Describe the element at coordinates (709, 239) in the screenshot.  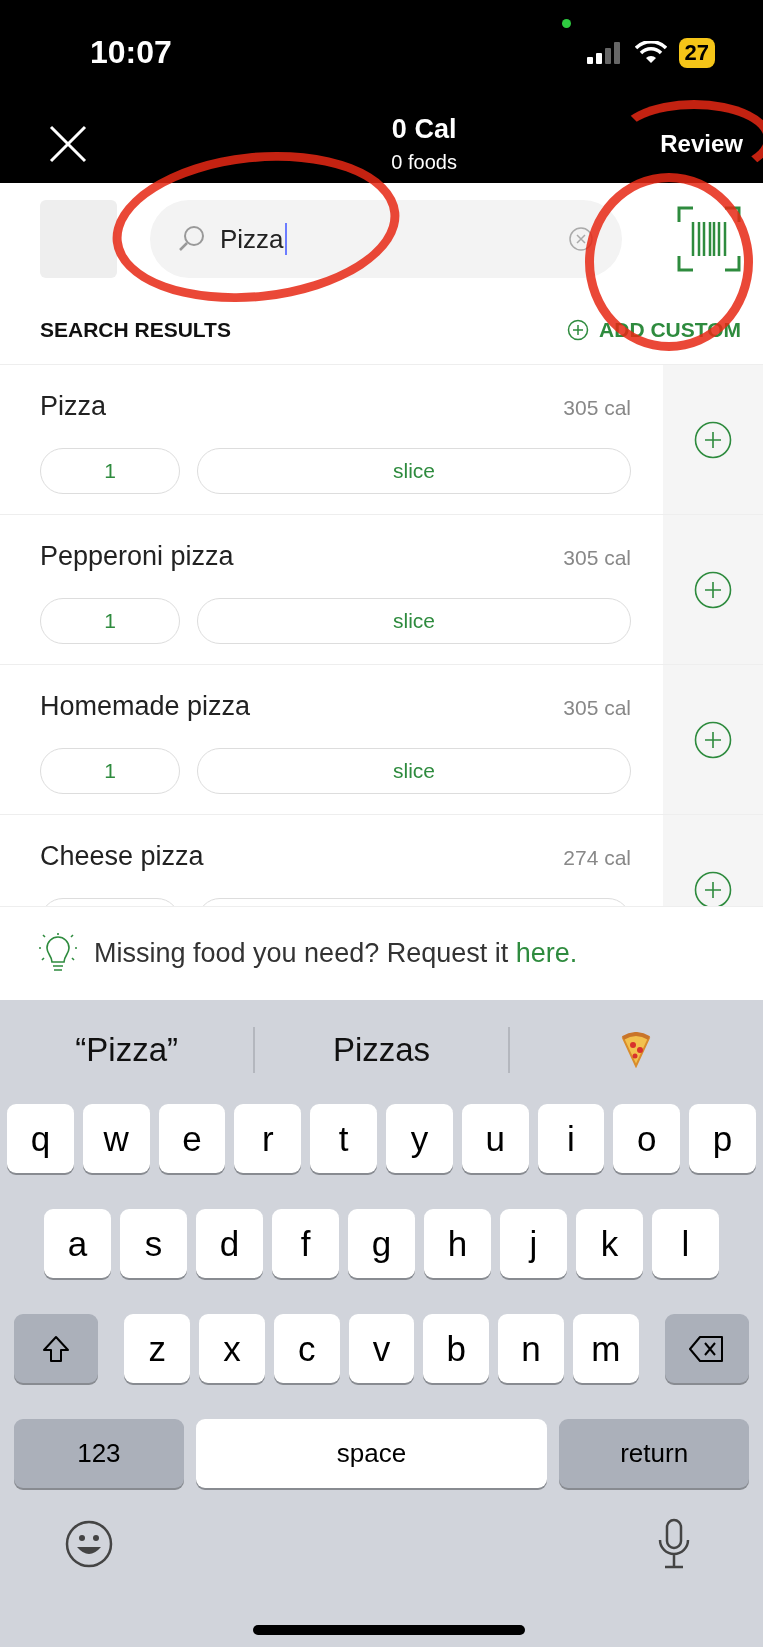
I see `barcode-scan-icon` at that location.